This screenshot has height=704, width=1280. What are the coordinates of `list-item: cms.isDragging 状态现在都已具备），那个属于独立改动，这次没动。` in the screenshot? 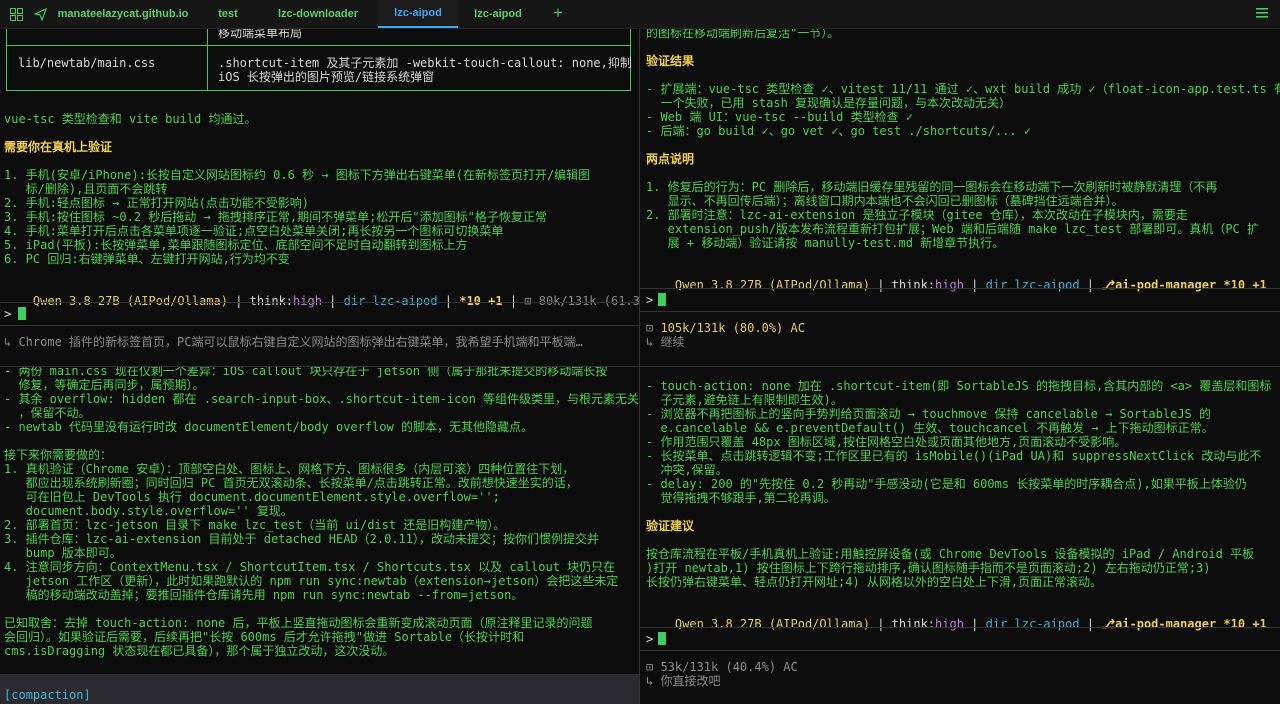 It's located at (199, 651).